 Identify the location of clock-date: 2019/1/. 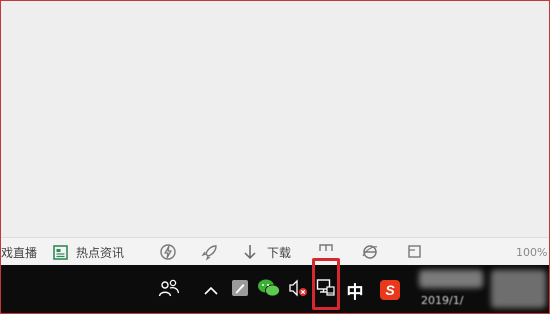
(452, 300).